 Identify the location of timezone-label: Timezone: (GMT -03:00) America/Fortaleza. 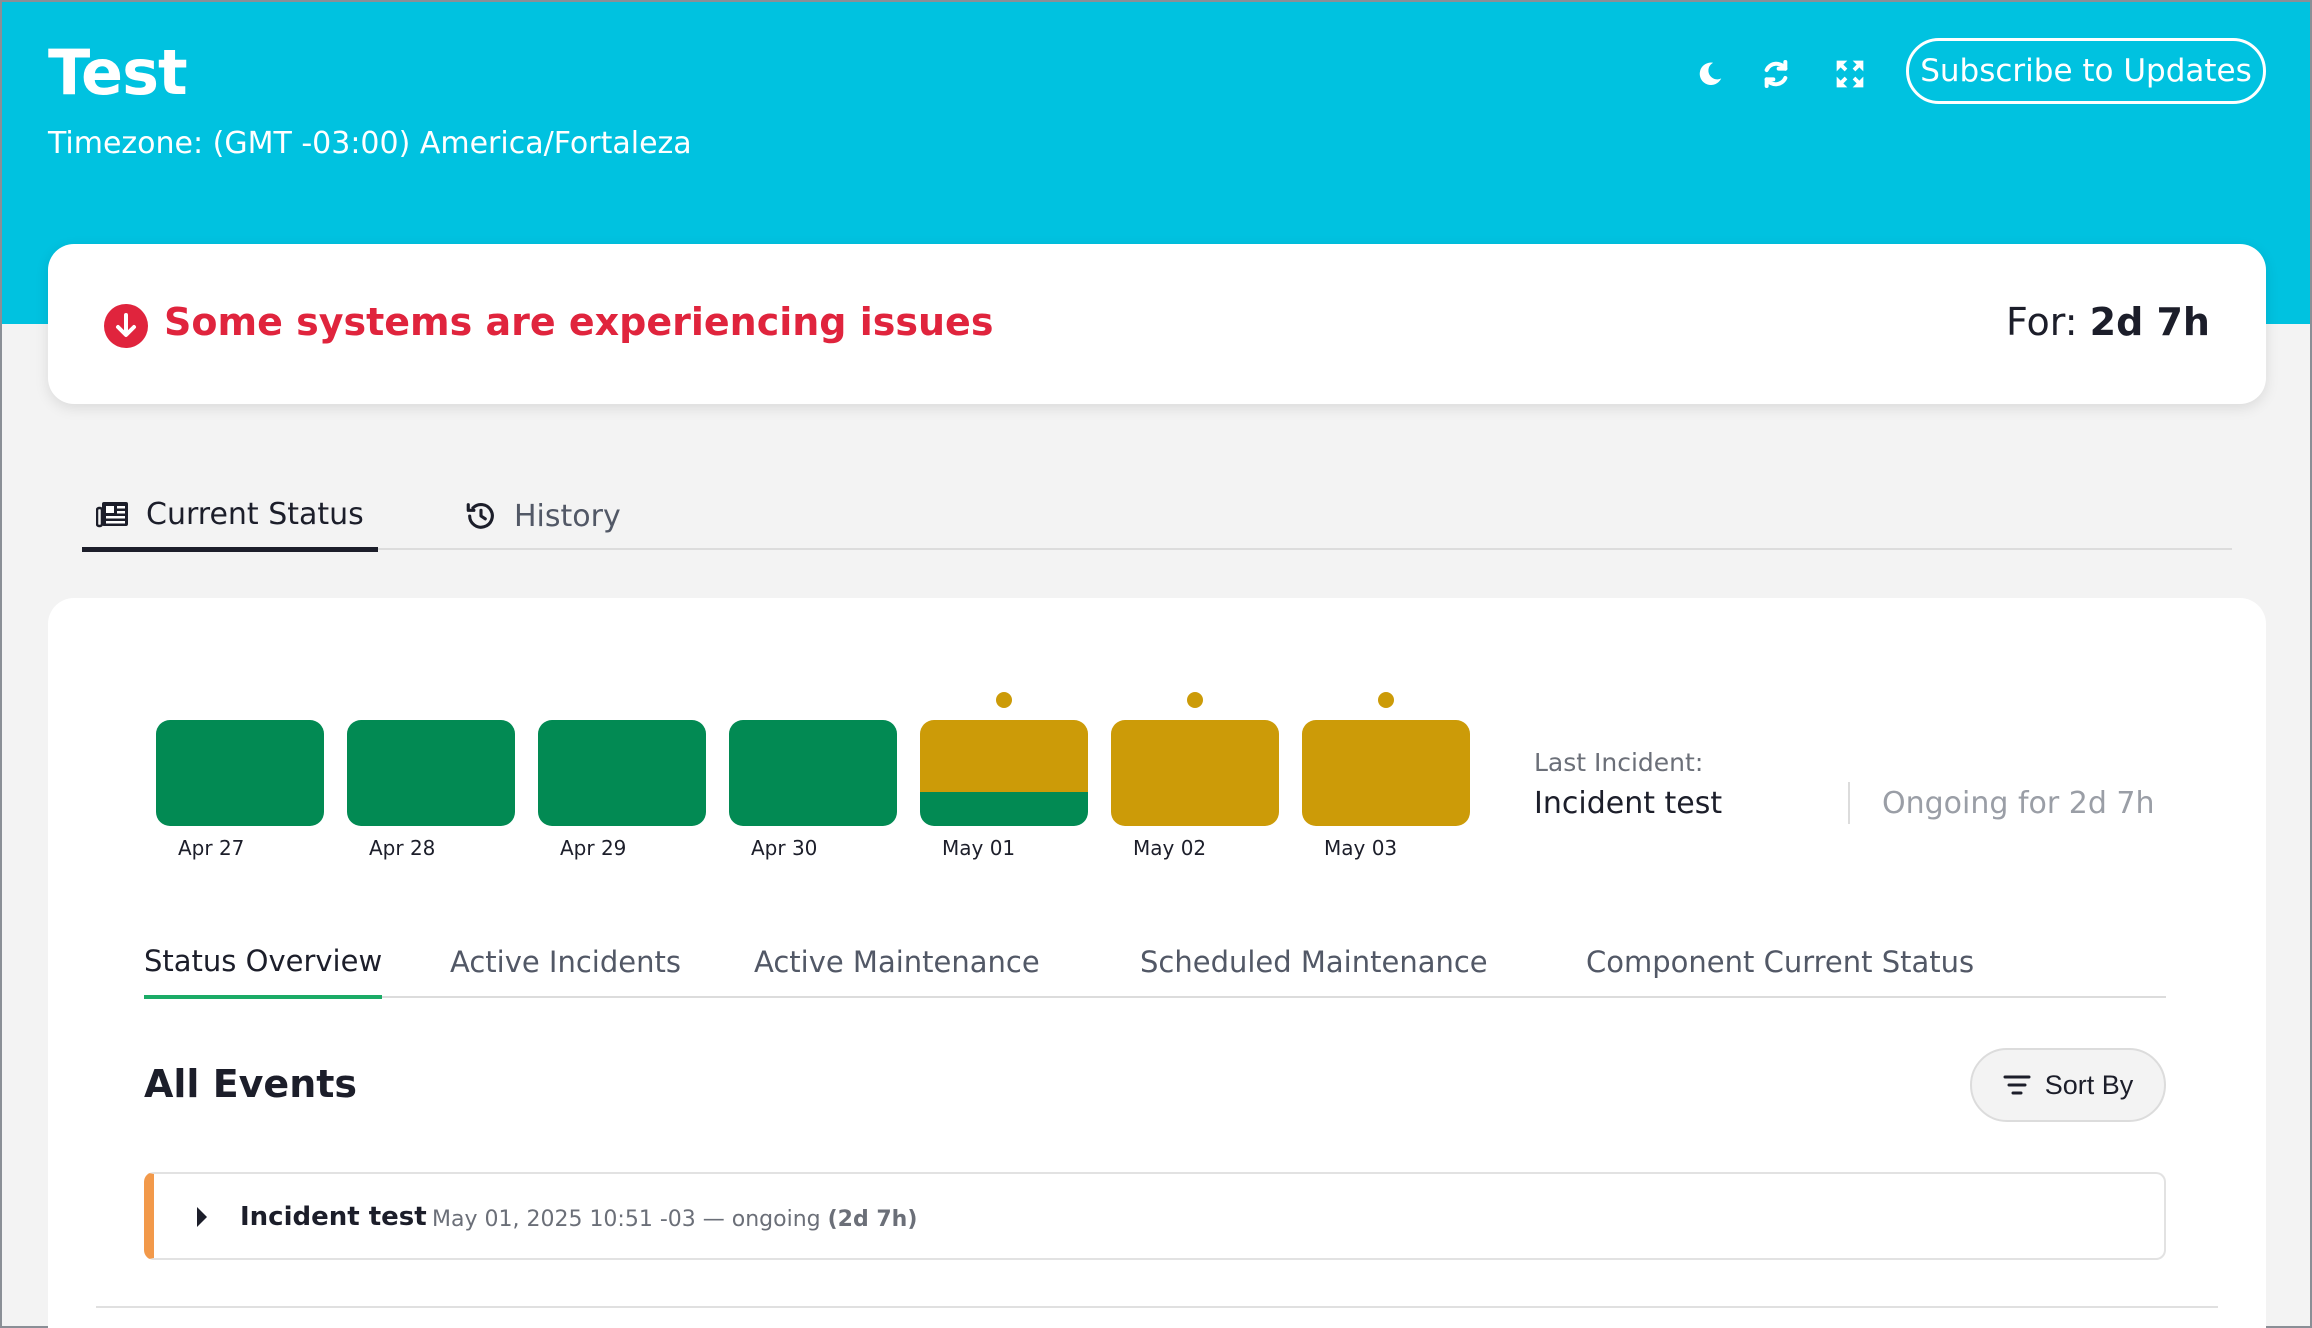
(370, 143).